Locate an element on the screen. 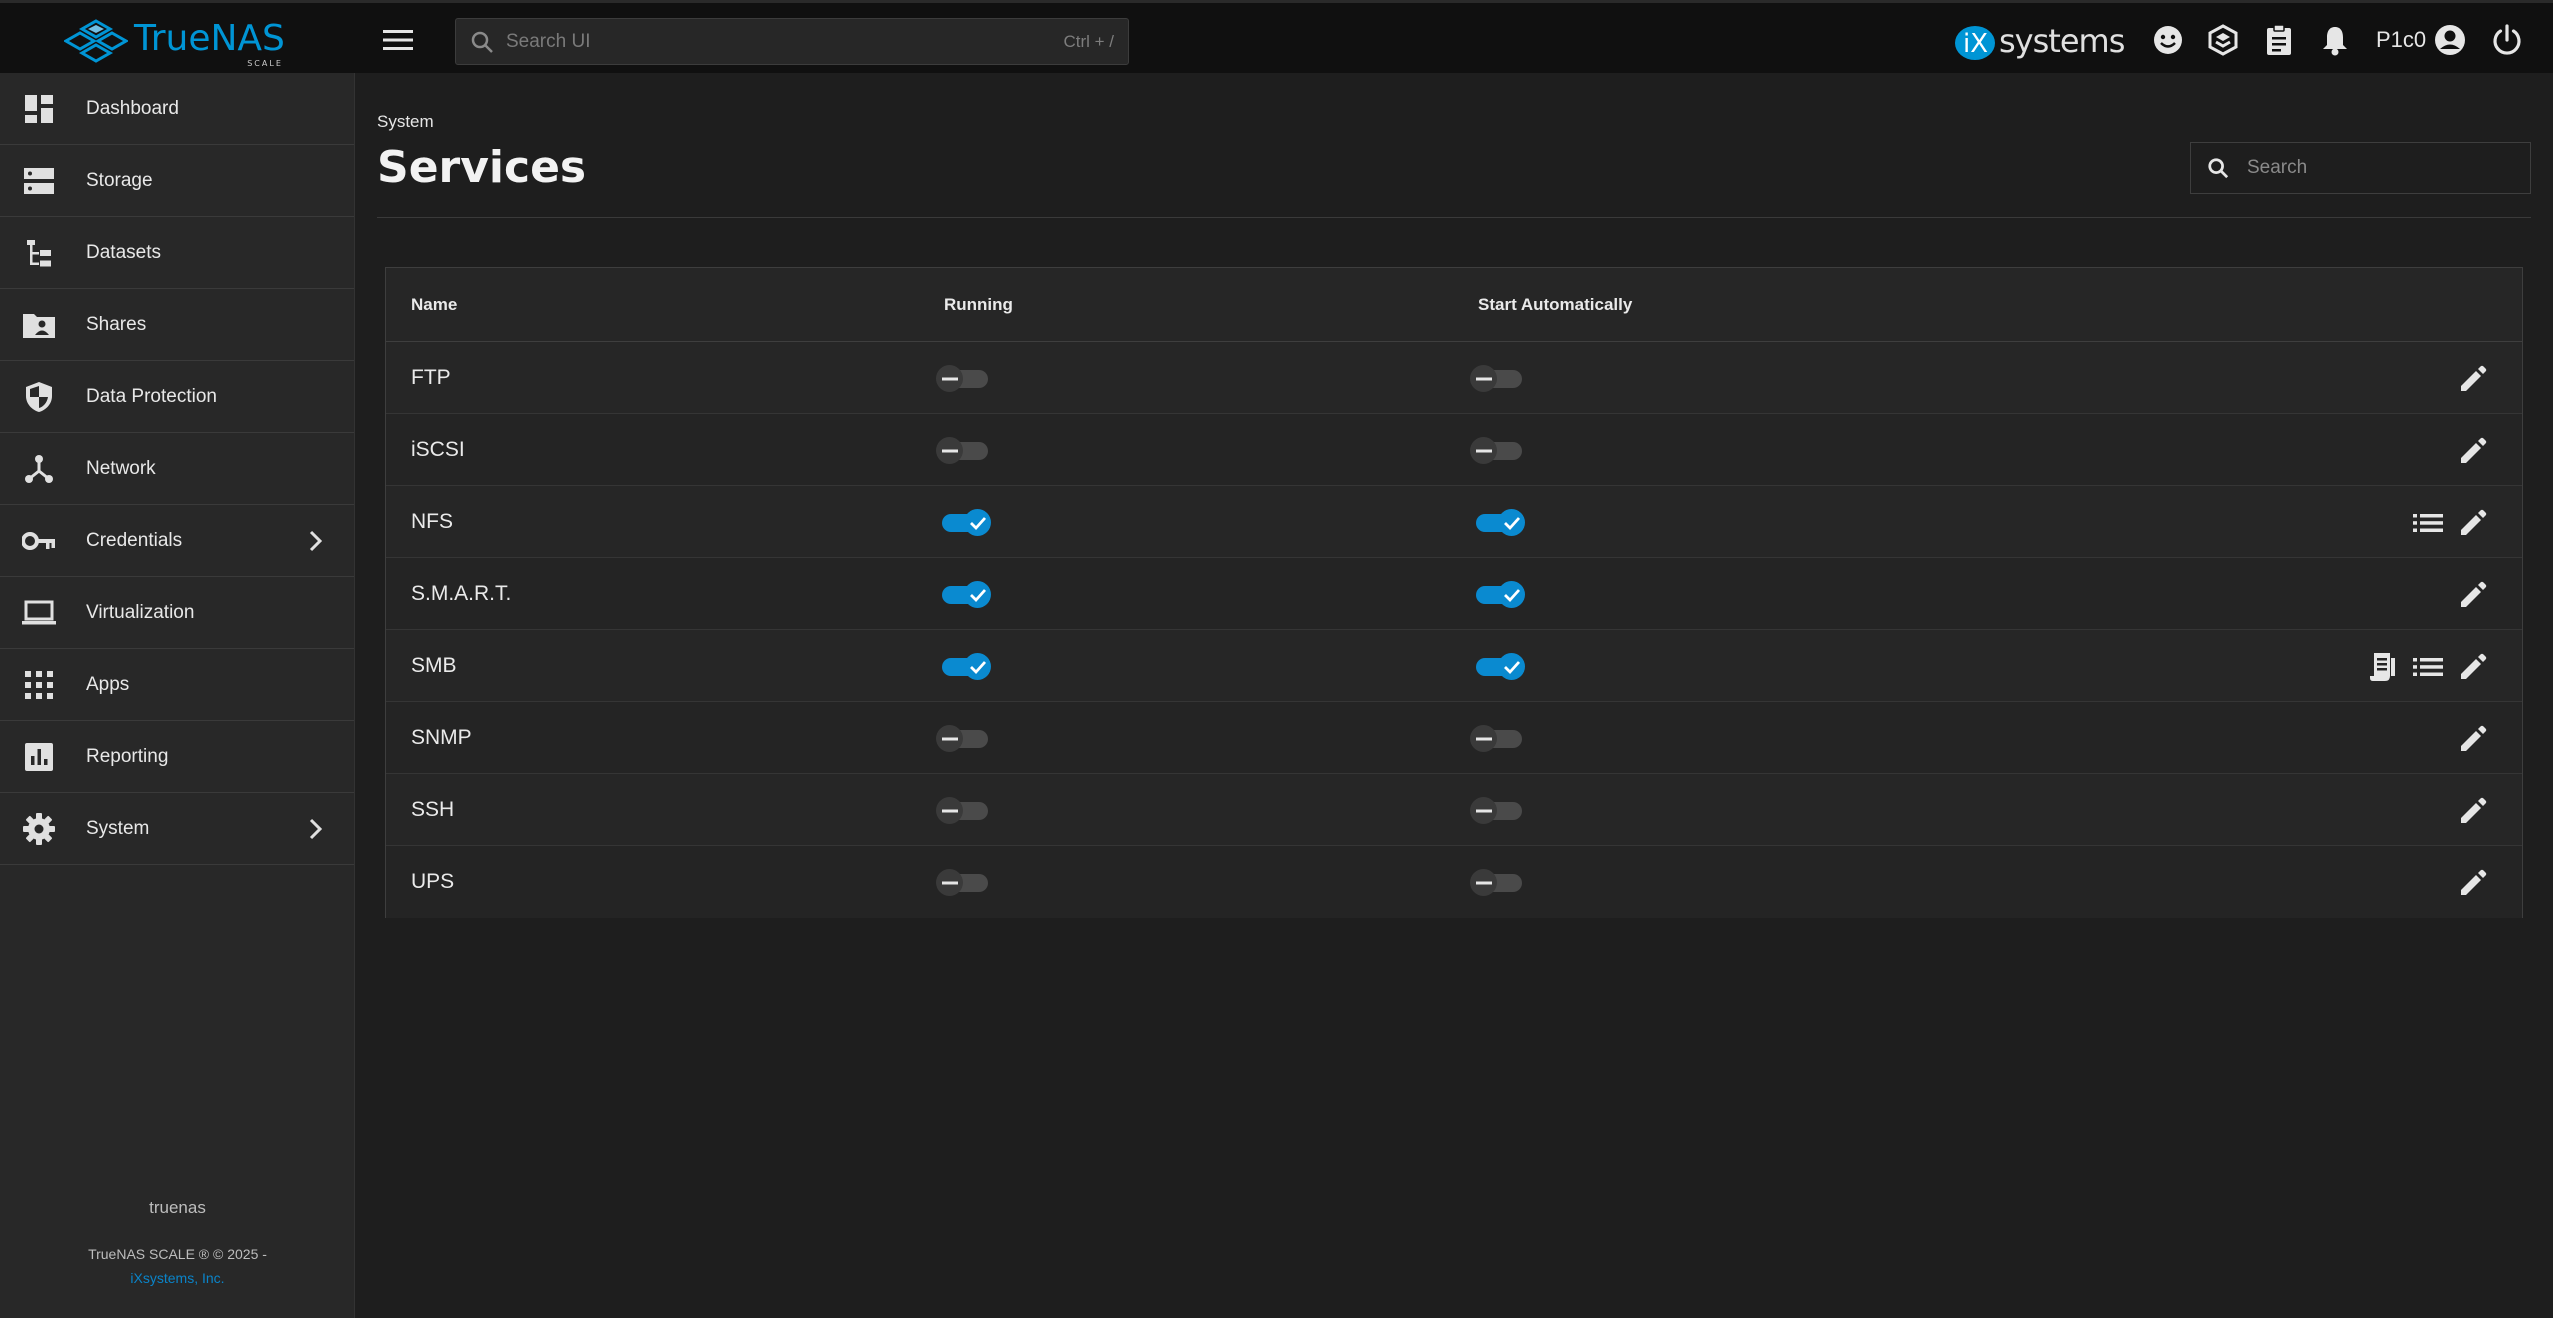  power-button is located at coordinates (2507, 40).